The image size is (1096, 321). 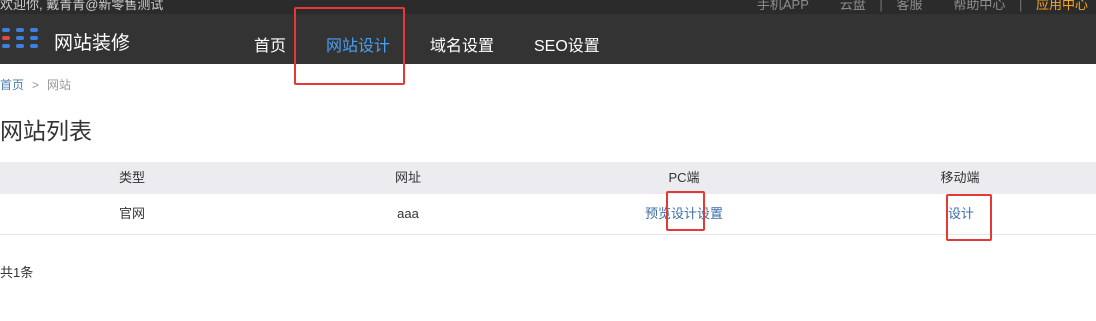 I want to click on top-bar: 欢迎你, 戴青青@新零售测试 手机APP 云盘 | 客服 帮助中心 | 应用中心, so click(x=548, y=7).